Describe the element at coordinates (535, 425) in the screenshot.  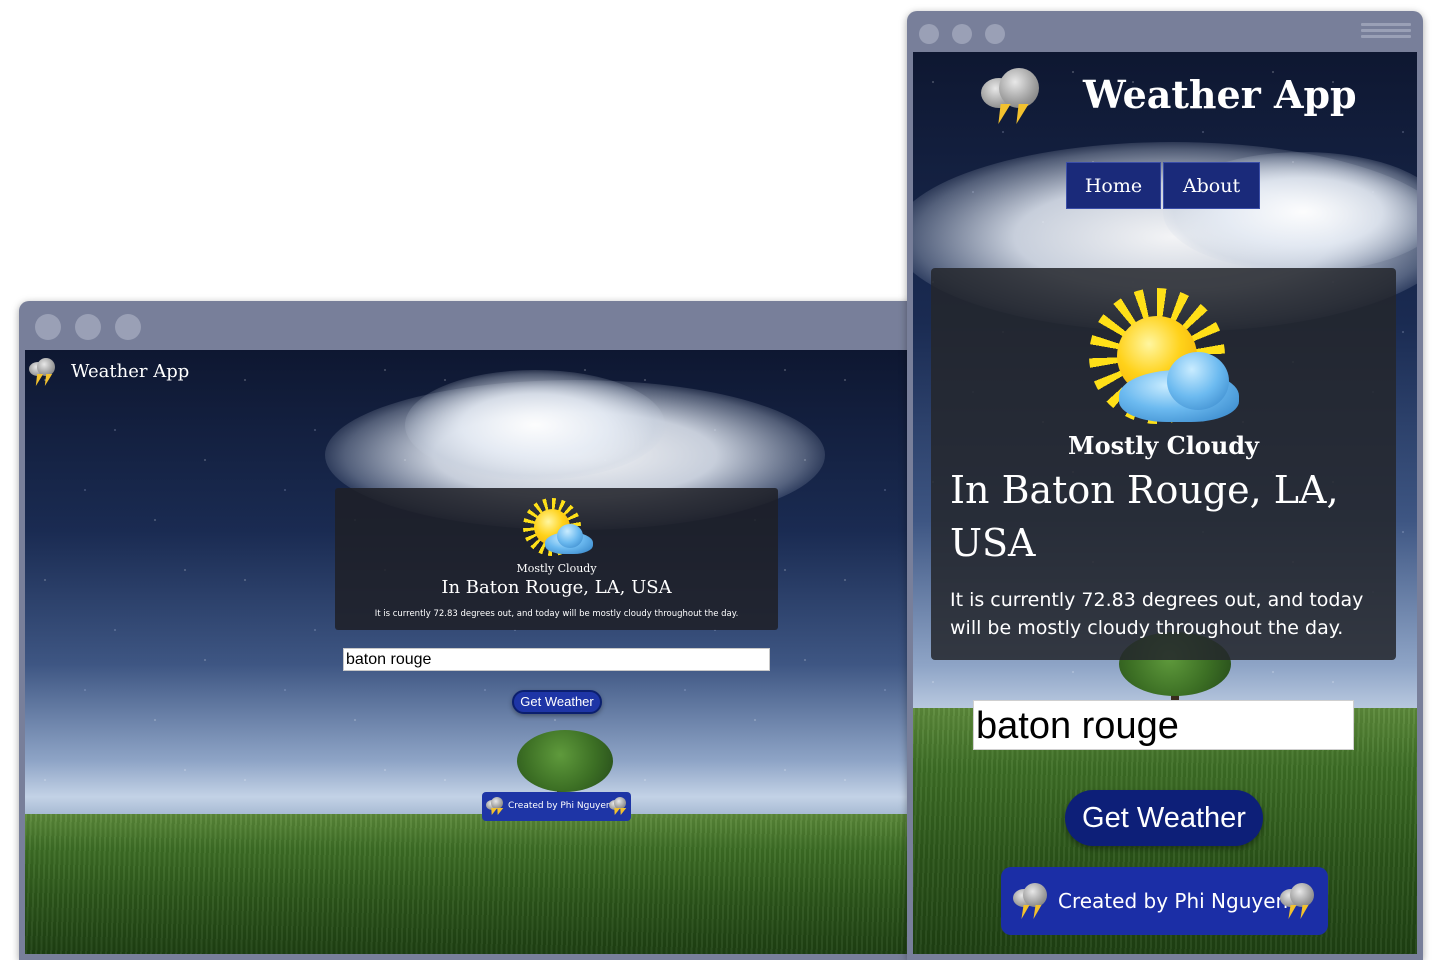
I see `cloud-background` at that location.